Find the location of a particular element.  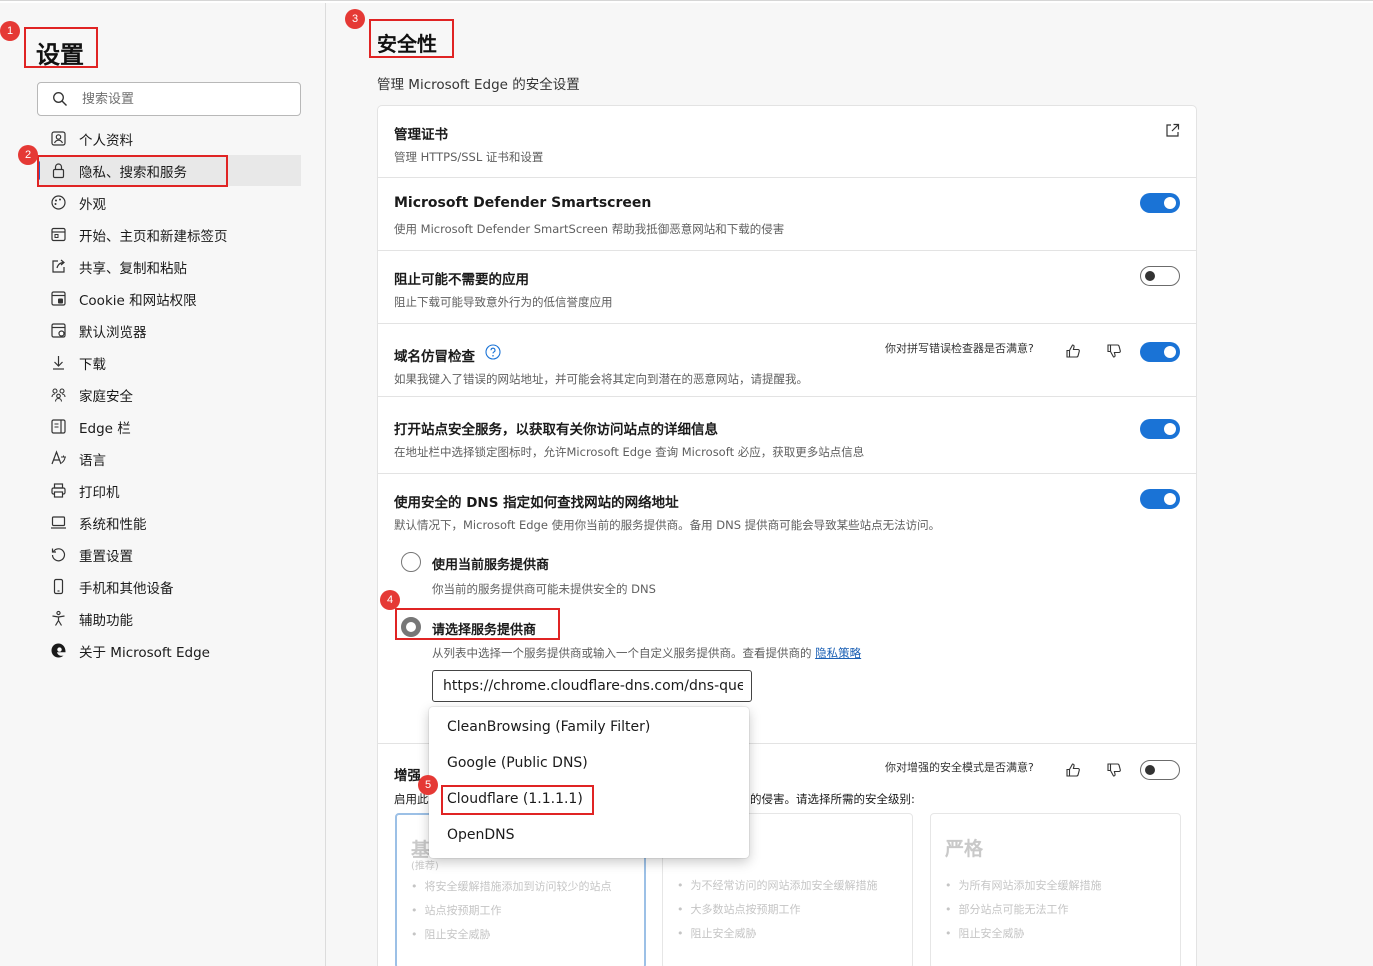

annotation-badge-2: 2 is located at coordinates (28, 155).